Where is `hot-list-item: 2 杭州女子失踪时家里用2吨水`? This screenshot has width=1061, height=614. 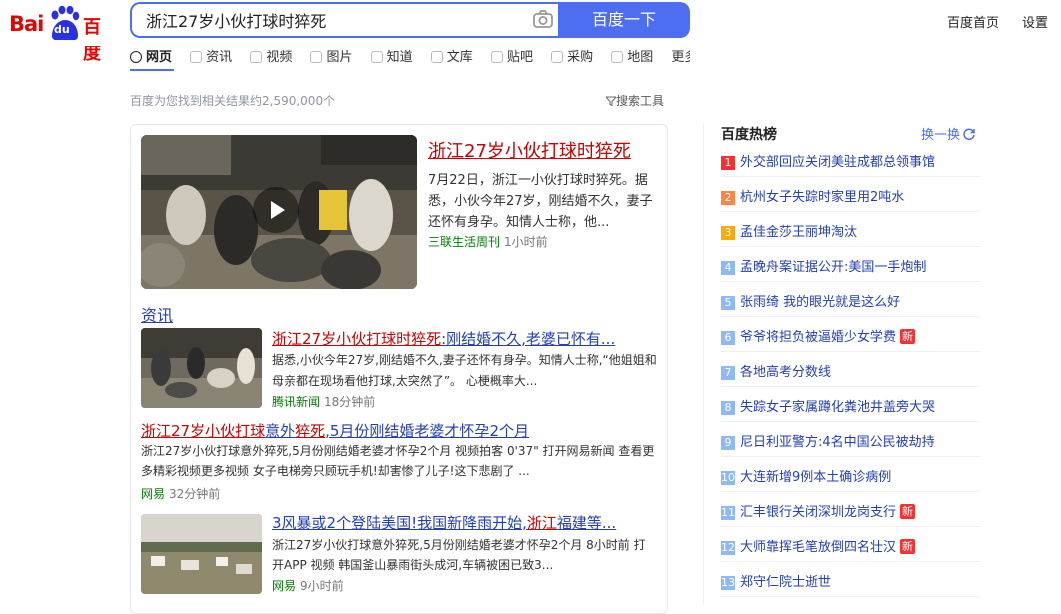 hot-list-item: 2 杭州女子失踪时家里用2吨水 is located at coordinates (850, 195).